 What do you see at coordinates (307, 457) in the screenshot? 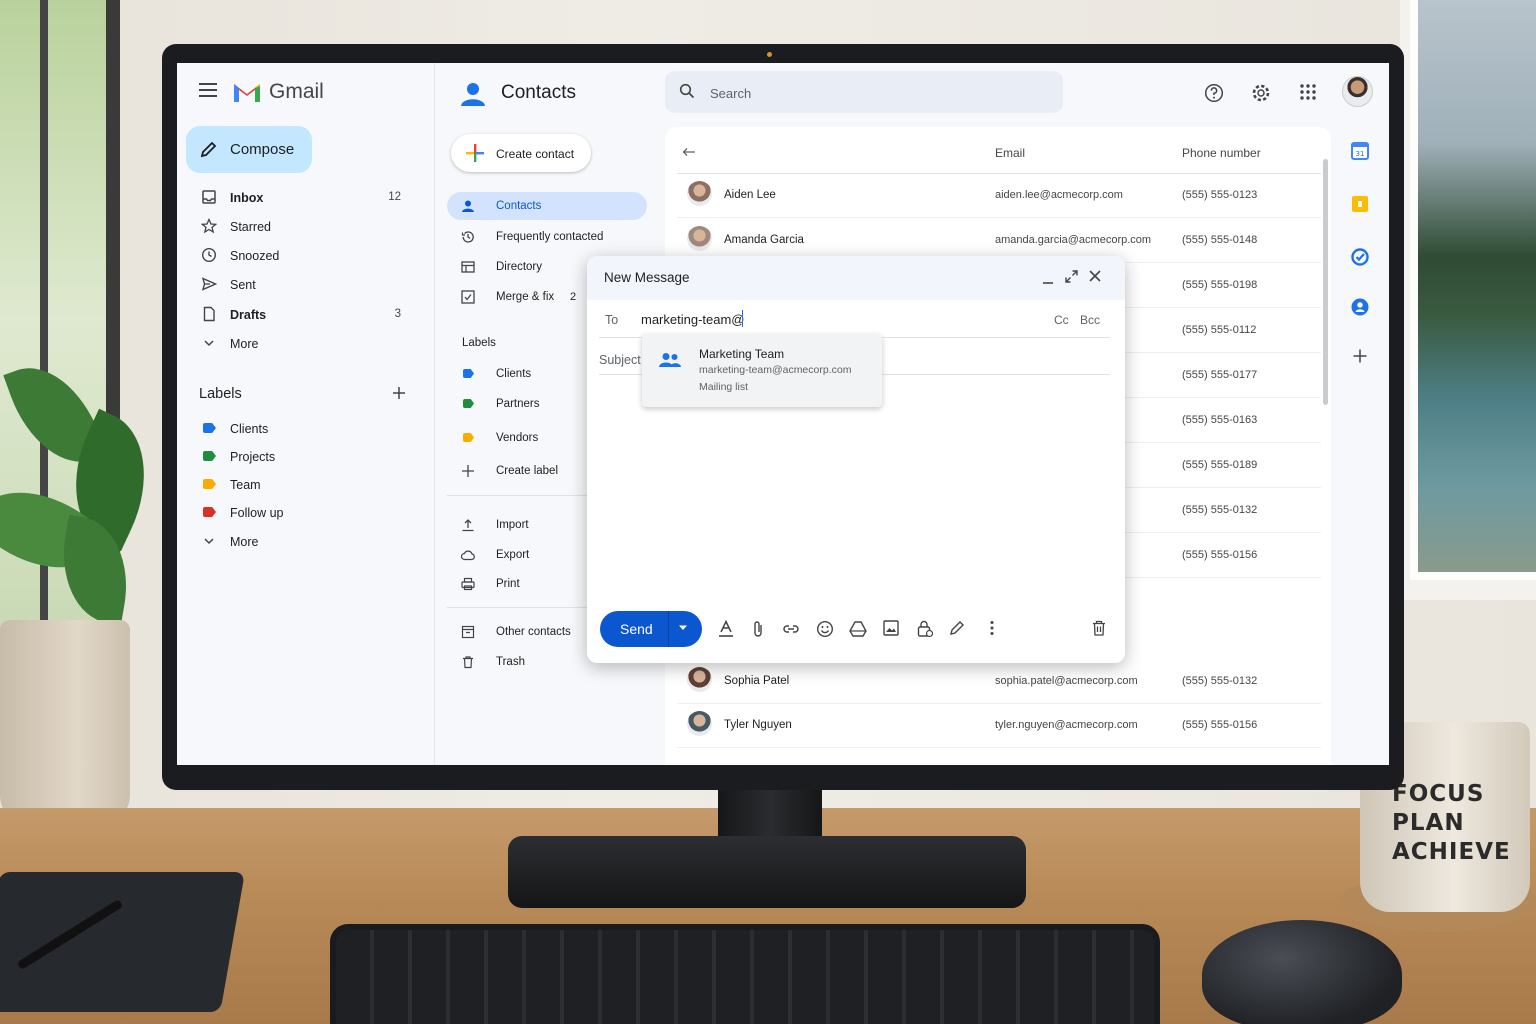
I see `label-projects: Projects` at bounding box center [307, 457].